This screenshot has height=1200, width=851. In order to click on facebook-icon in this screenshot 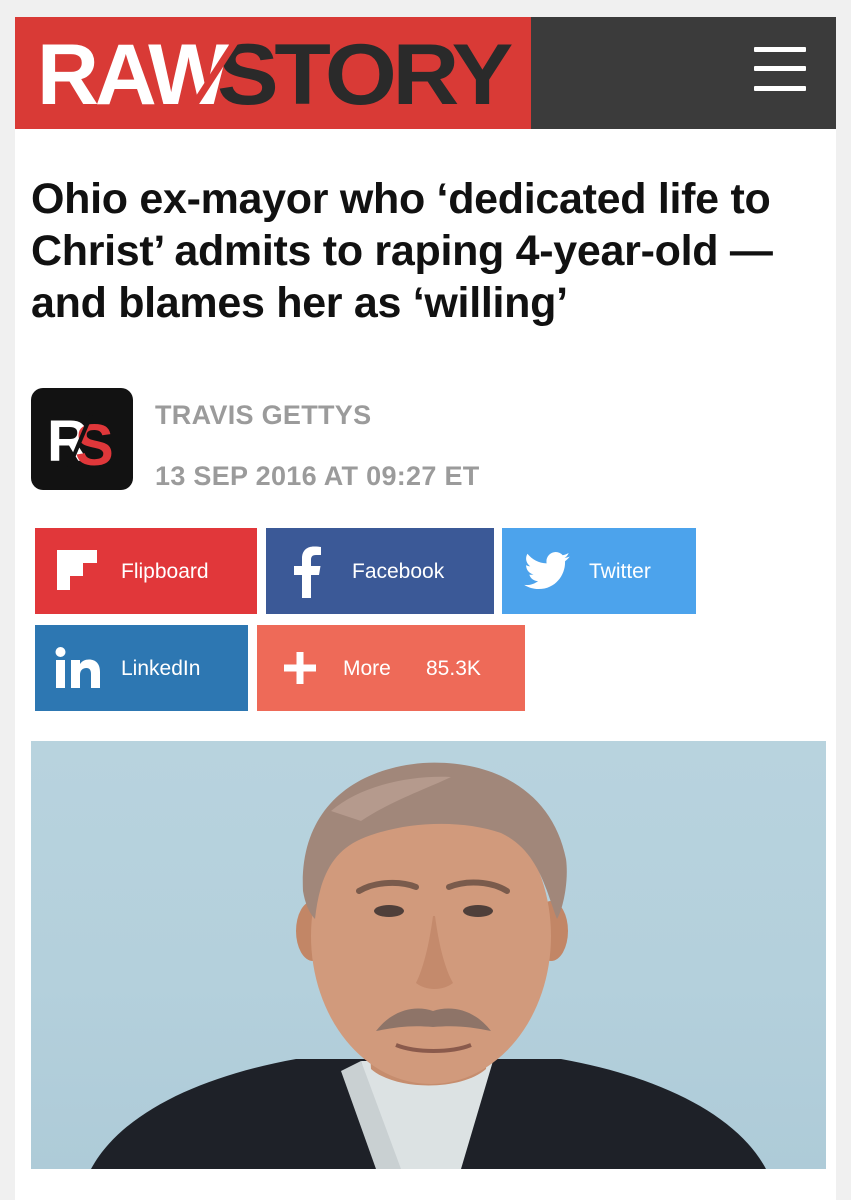, I will do `click(307, 572)`.